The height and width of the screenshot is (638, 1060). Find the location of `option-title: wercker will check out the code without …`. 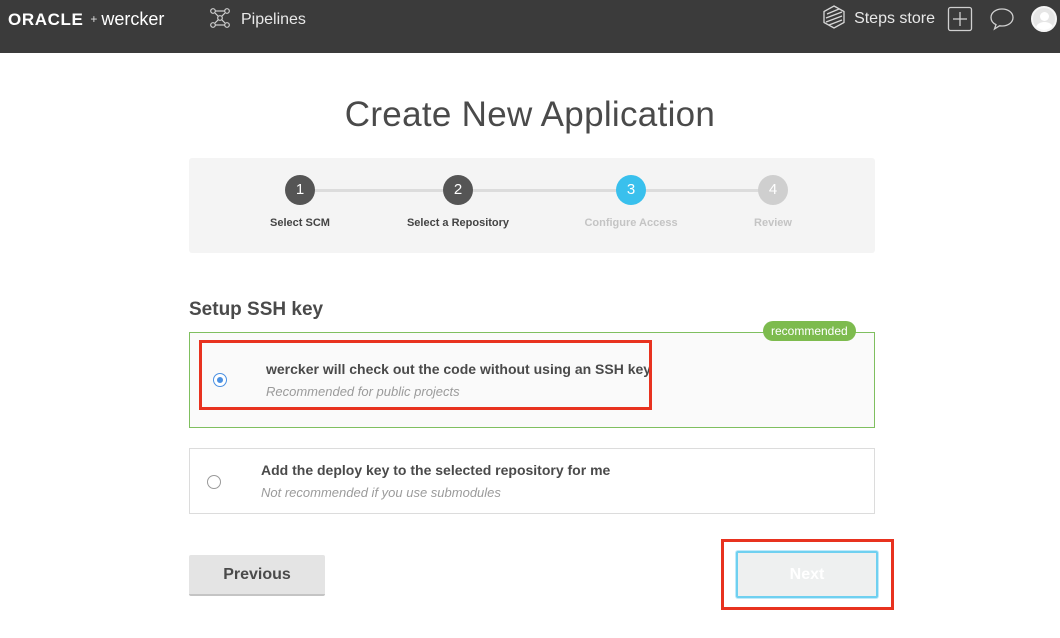

option-title: wercker will check out the code without … is located at coordinates (459, 369).